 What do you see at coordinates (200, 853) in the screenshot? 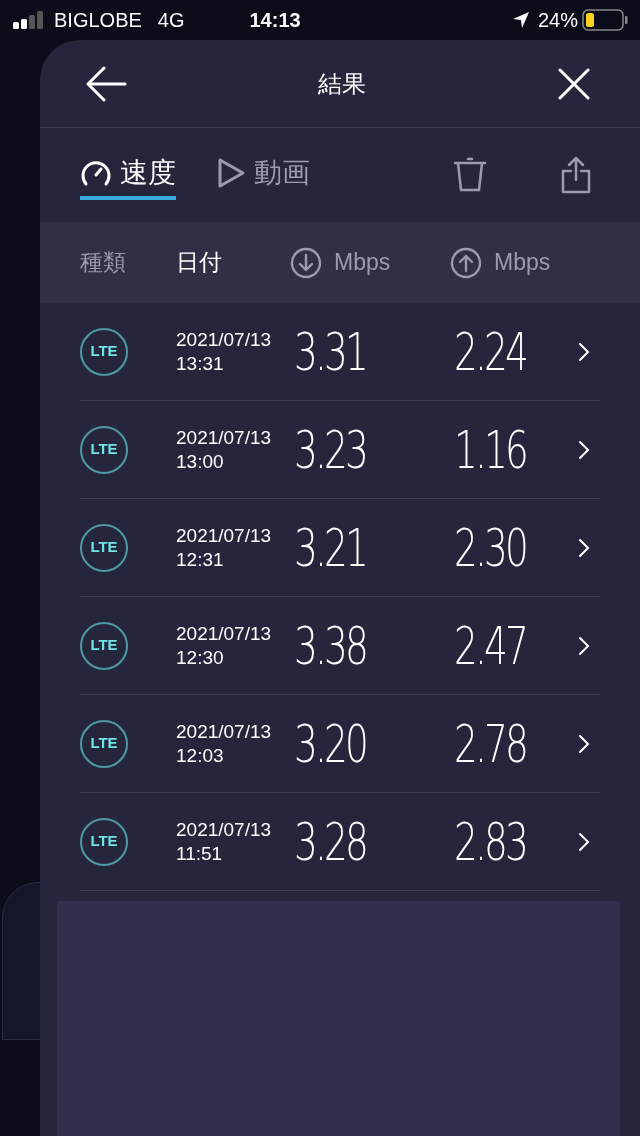
I see `result-time: 11:51` at bounding box center [200, 853].